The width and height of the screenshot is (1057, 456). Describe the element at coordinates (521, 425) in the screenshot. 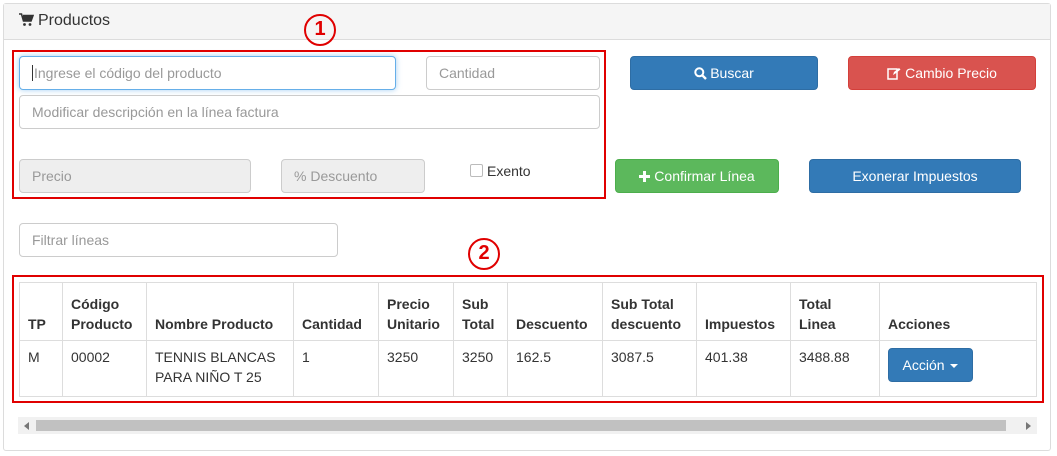

I see `scrollbar-thumb` at that location.